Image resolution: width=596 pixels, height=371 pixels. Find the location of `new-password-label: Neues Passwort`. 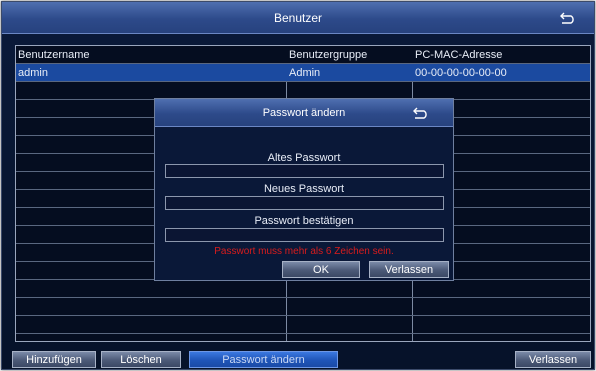

new-password-label: Neues Passwort is located at coordinates (304, 189).